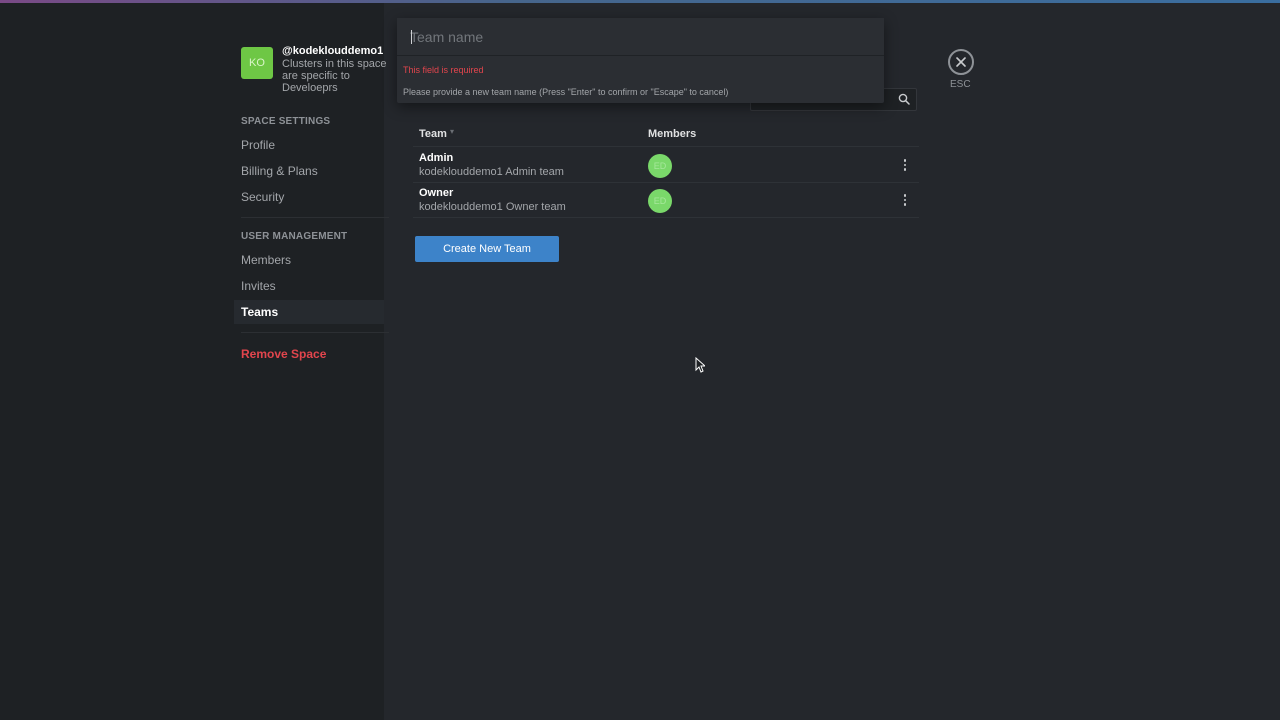 This screenshot has height=720, width=1280. What do you see at coordinates (491, 172) in the screenshot?
I see `team-description: kodeklouddemo1 Admin team` at bounding box center [491, 172].